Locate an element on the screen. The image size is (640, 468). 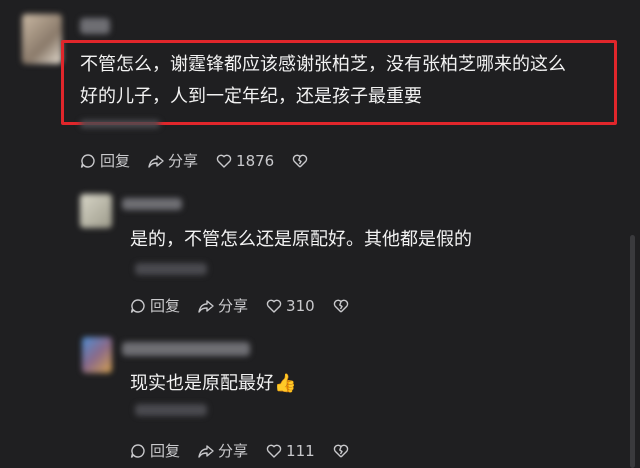
like-count: 310 is located at coordinates (300, 305).